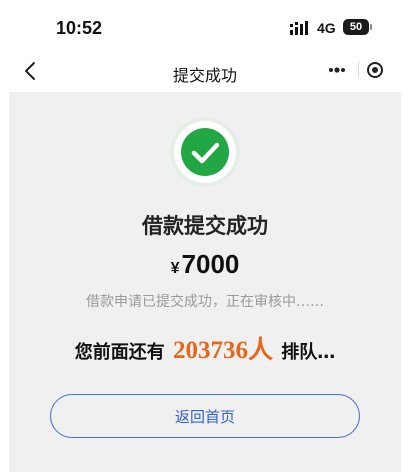 The width and height of the screenshot is (410, 472). What do you see at coordinates (356, 27) in the screenshot?
I see `battery-indicator: 50` at bounding box center [356, 27].